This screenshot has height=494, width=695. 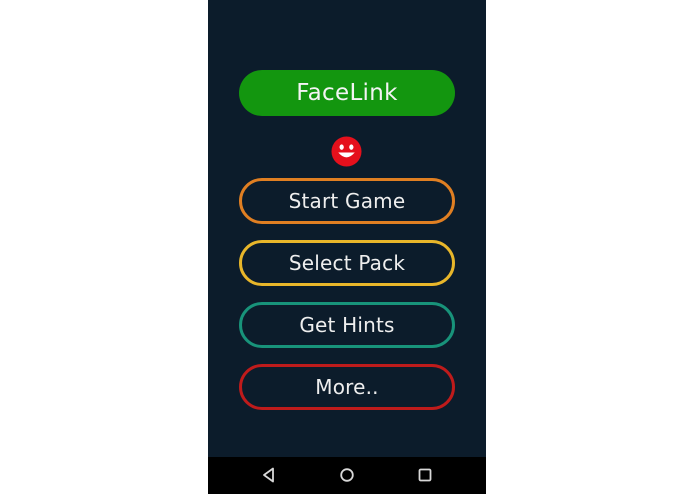 I want to click on smiley-icon, so click(x=346, y=151).